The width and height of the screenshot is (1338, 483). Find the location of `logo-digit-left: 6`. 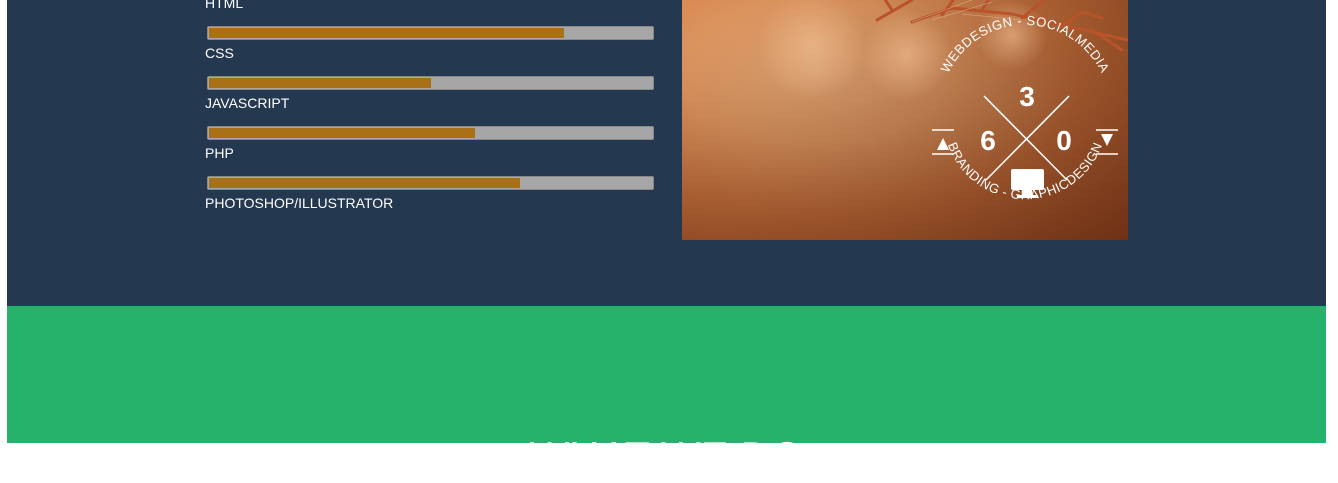

logo-digit-left: 6 is located at coordinates (988, 140).